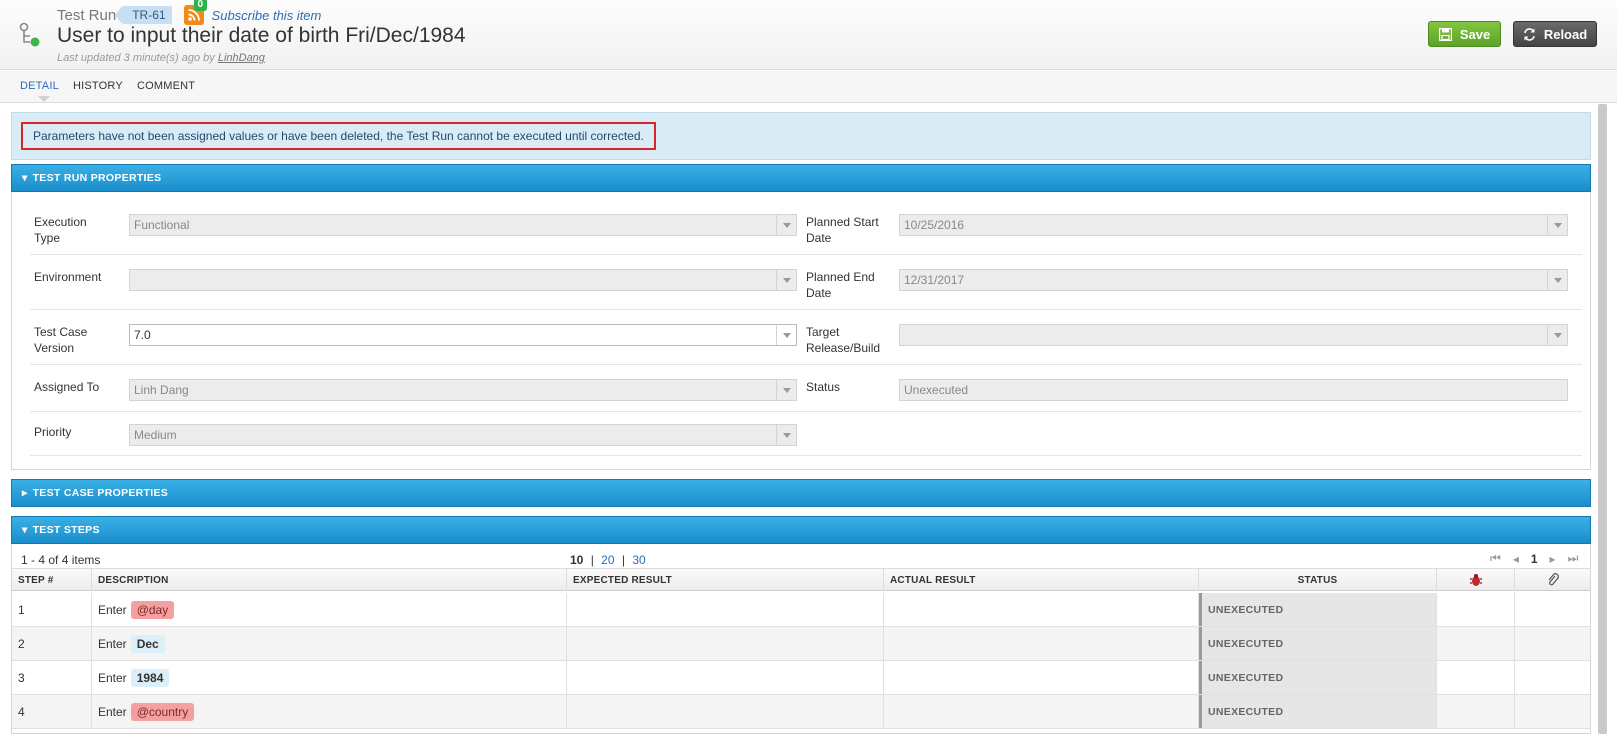 This screenshot has width=1617, height=739. I want to click on planned-start-date-picker: 10/25/2016, so click(1233, 225).